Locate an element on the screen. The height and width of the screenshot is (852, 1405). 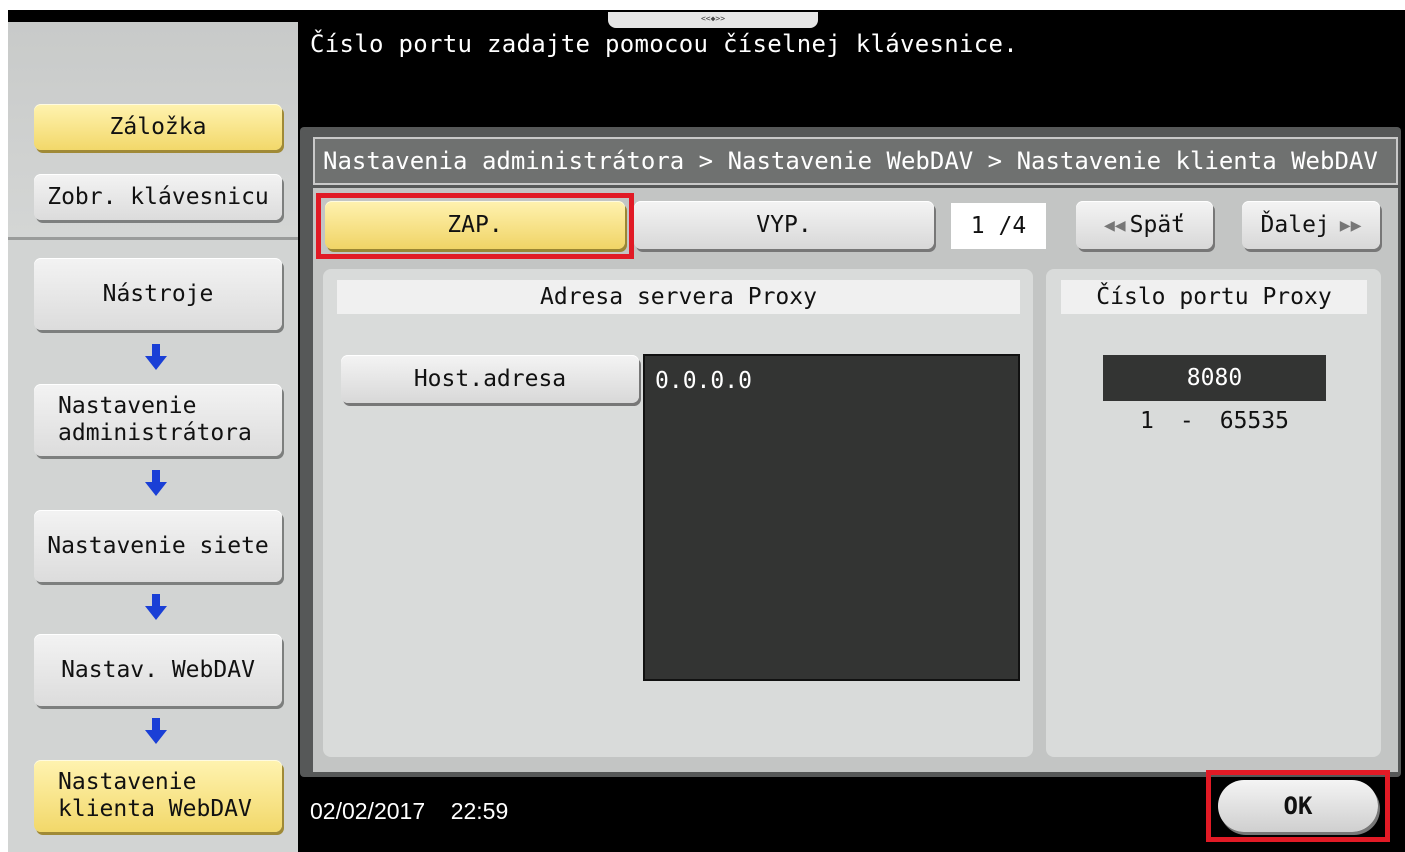
sidebar-item-webdav-client-settings: Nastavenie klienta WebDAV is located at coordinates (158, 796).